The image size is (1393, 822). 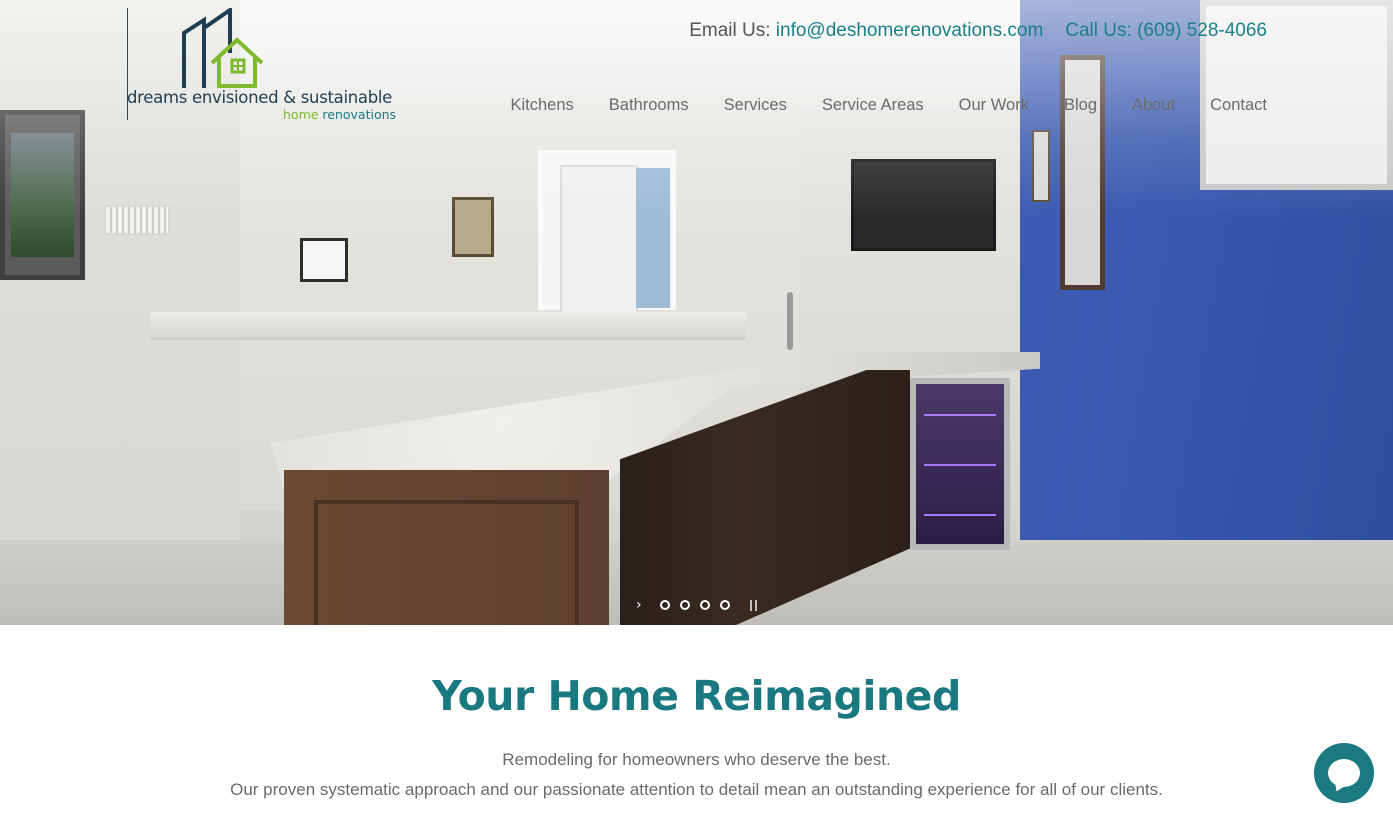 What do you see at coordinates (909, 30) in the screenshot?
I see `email-link: info@deshomerenovations.com` at bounding box center [909, 30].